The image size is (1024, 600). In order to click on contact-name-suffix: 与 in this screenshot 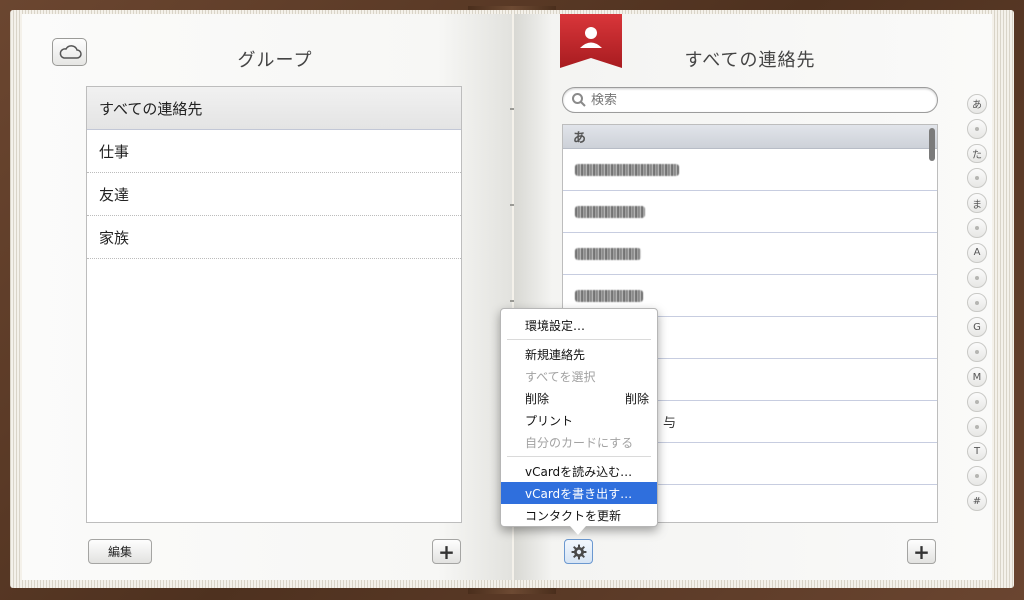, I will do `click(670, 423)`.